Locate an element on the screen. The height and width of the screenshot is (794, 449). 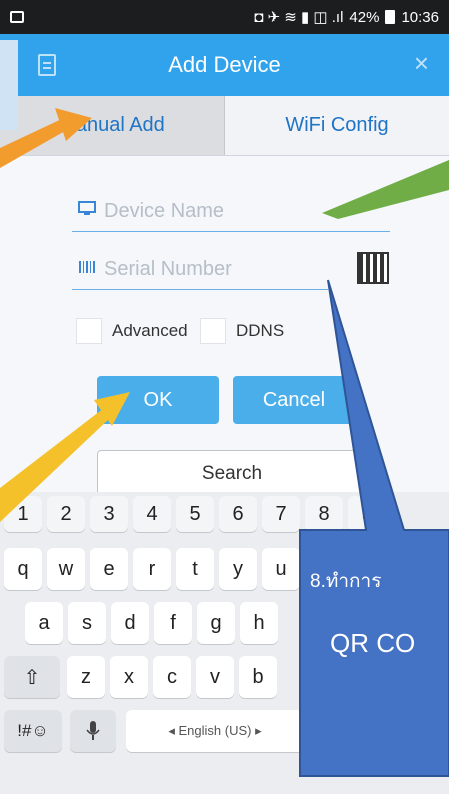
tab-bar: Manual Add WiFi Config is located at coordinates (224, 126).